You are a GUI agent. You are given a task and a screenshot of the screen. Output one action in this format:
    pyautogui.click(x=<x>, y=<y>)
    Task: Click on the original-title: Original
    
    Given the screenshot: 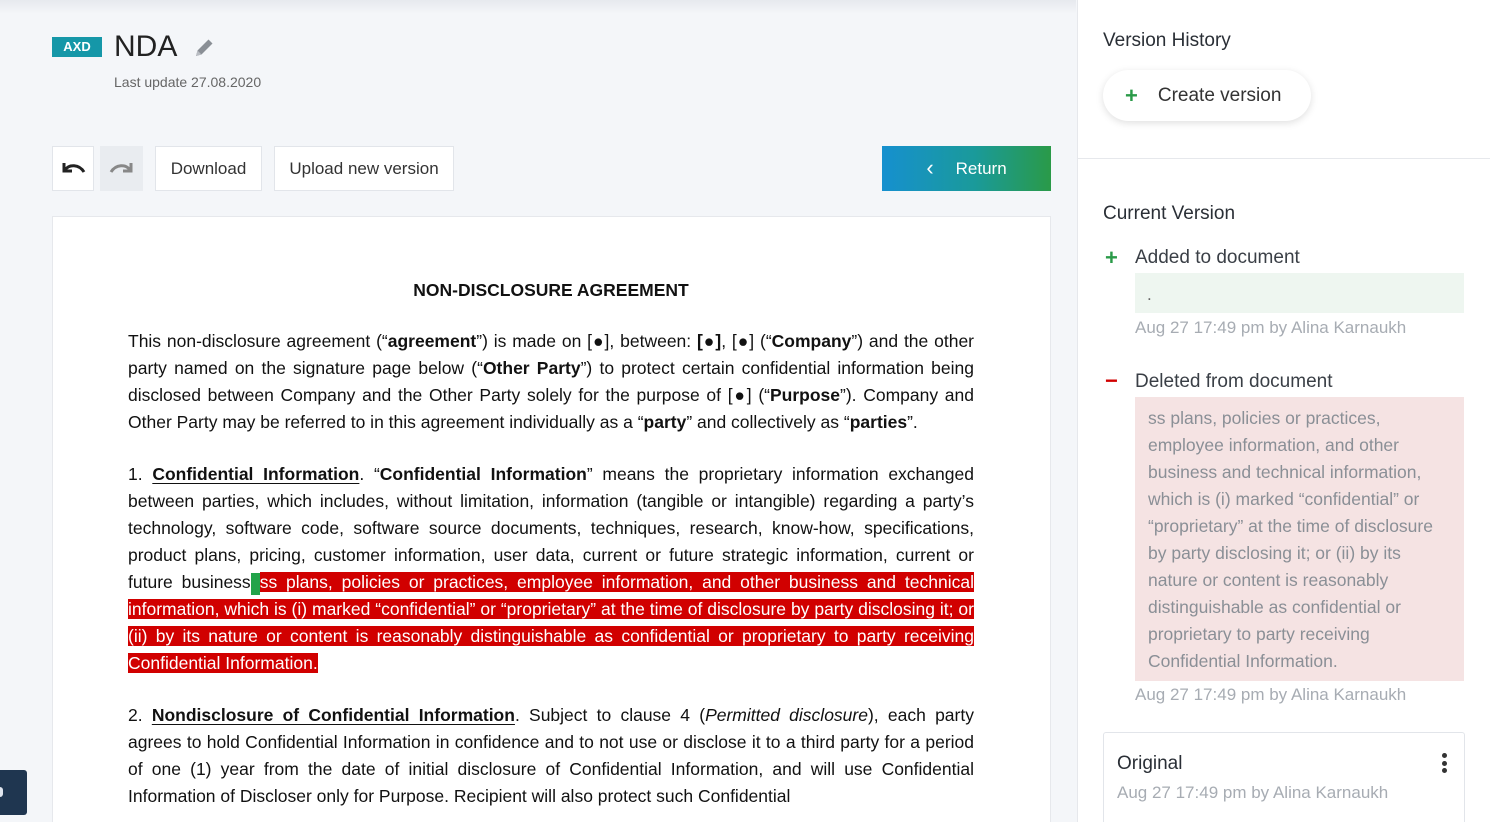 What is the action you would take?
    pyautogui.click(x=1150, y=763)
    